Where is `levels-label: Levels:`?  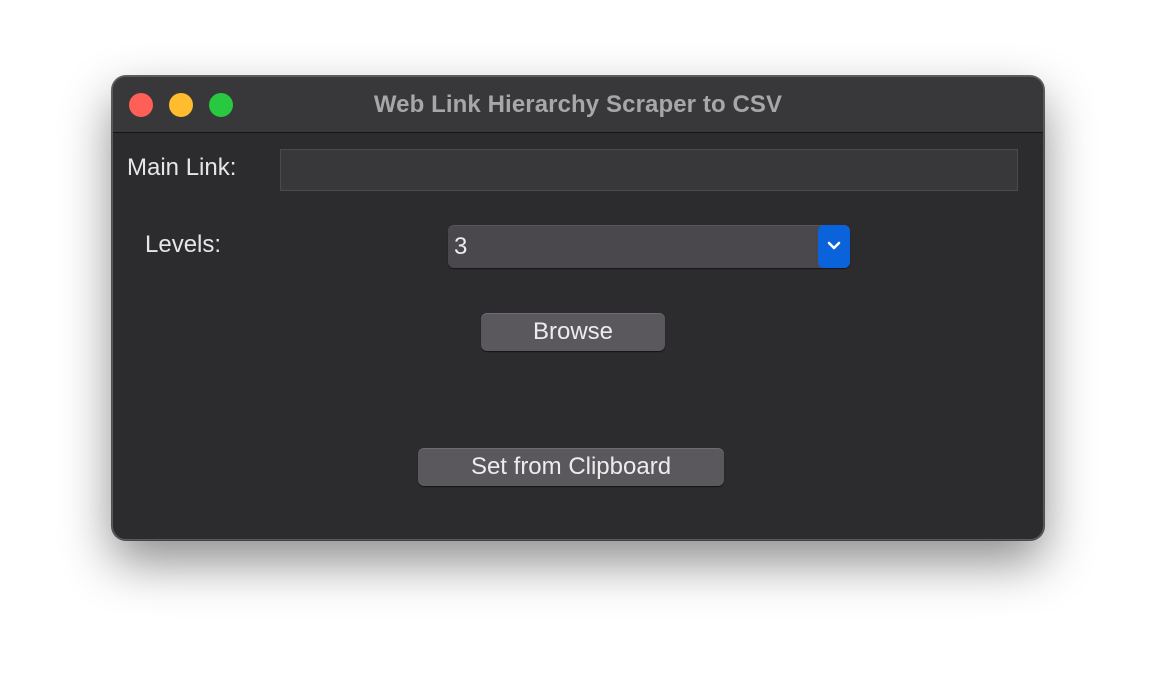
levels-label: Levels: is located at coordinates (183, 244).